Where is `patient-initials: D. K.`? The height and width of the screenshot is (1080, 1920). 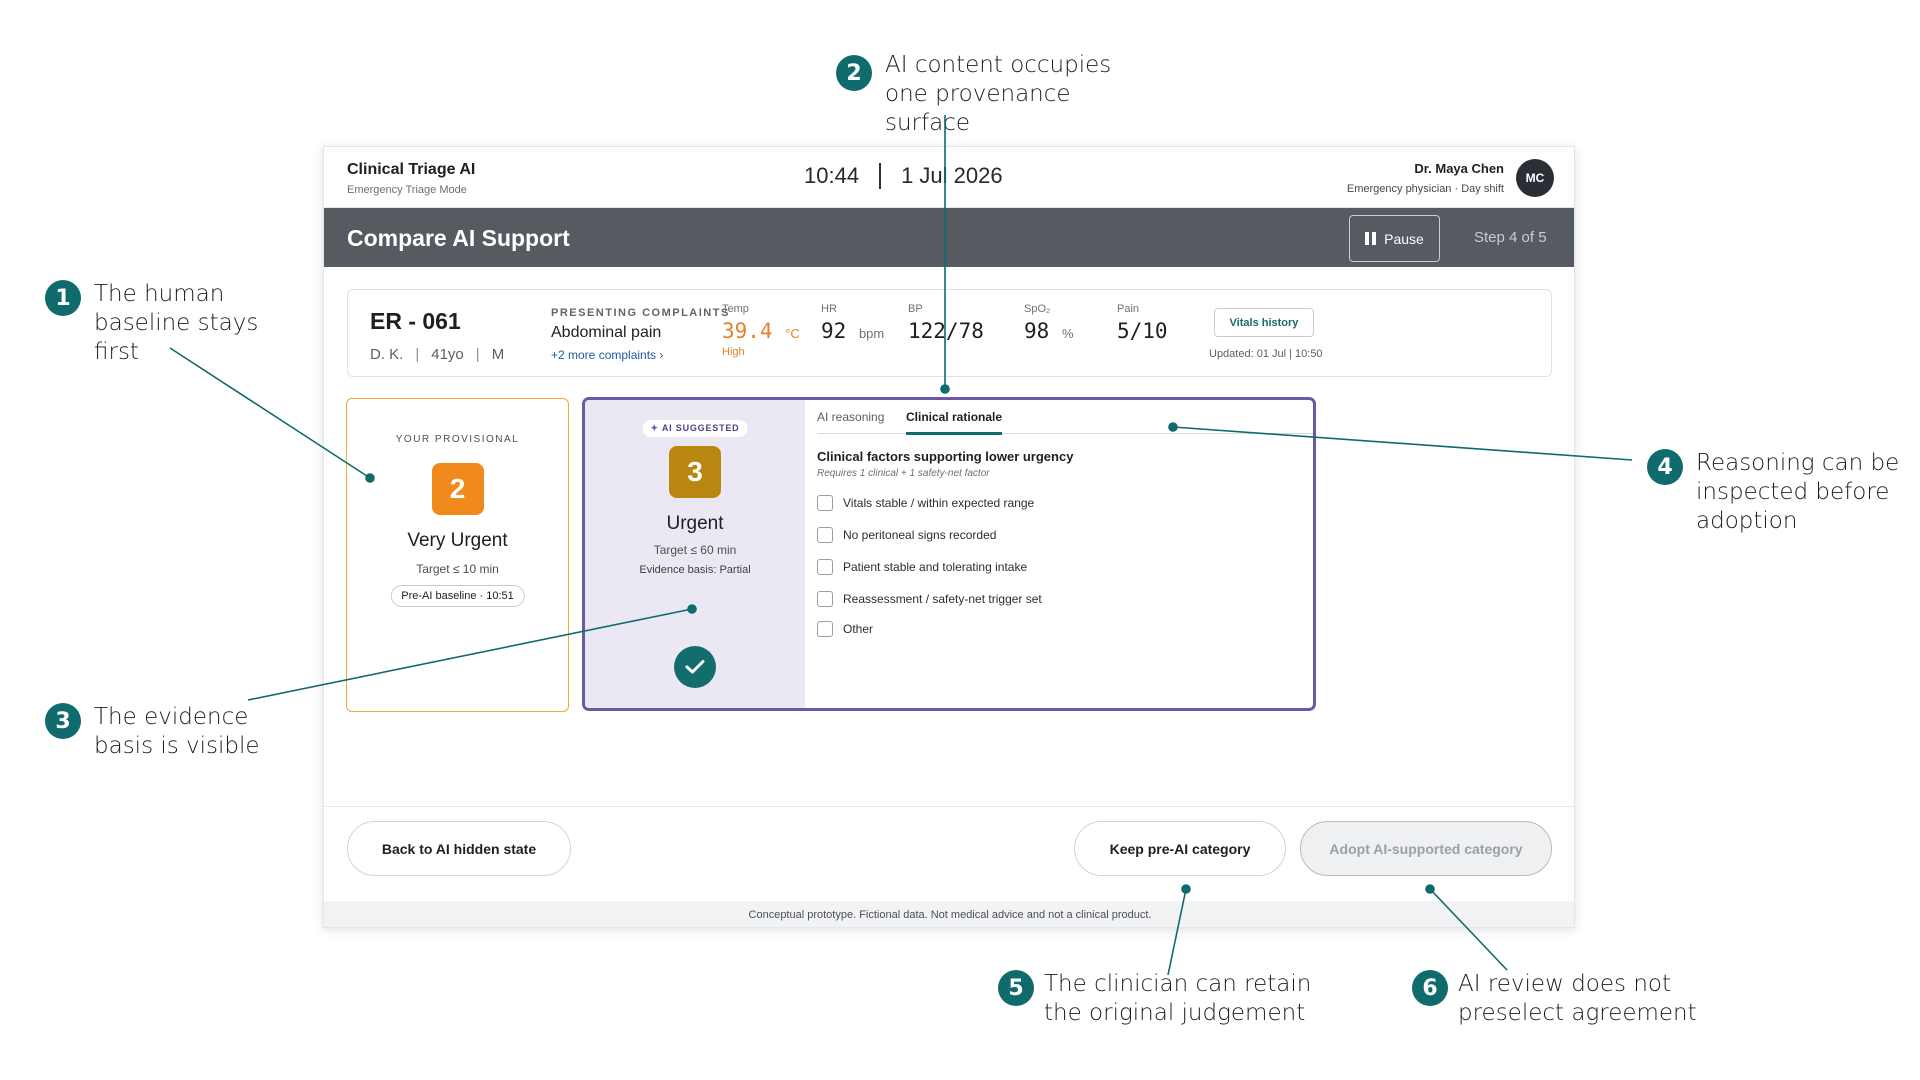
patient-initials: D. K. is located at coordinates (387, 354).